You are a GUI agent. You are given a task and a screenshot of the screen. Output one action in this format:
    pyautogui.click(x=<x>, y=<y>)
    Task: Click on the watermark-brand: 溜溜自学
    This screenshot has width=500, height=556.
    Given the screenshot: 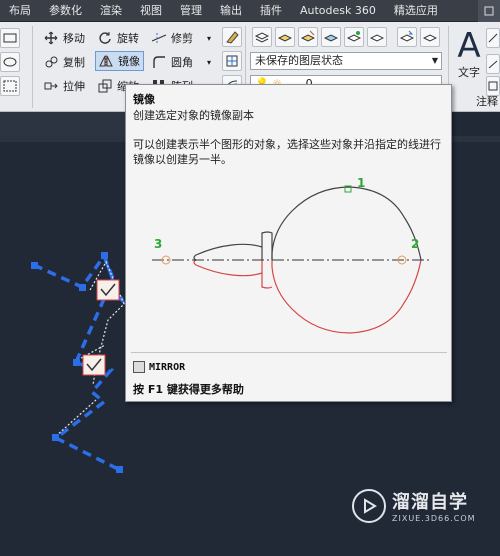 What is the action you would take?
    pyautogui.click(x=430, y=502)
    